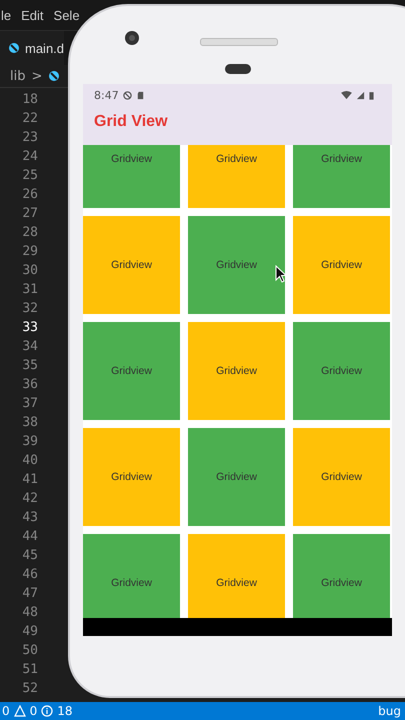  Describe the element at coordinates (131, 121) in the screenshot. I see `app-title: Grid View` at that location.